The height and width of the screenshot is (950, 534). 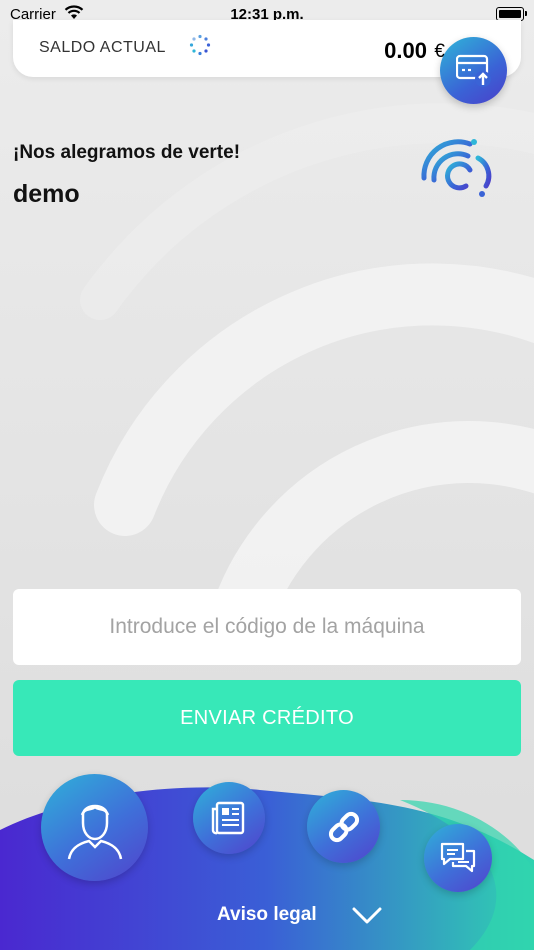 I want to click on chat-button, so click(x=458, y=858).